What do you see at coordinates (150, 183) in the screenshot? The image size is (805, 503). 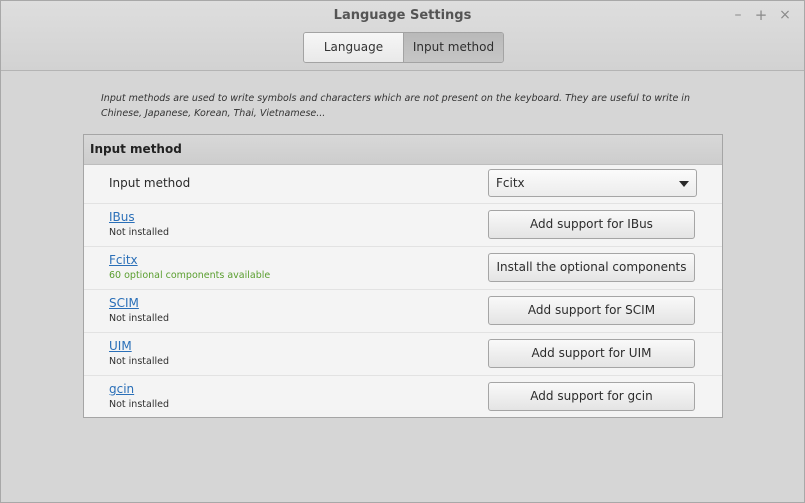 I see `input-method-label: Input method` at bounding box center [150, 183].